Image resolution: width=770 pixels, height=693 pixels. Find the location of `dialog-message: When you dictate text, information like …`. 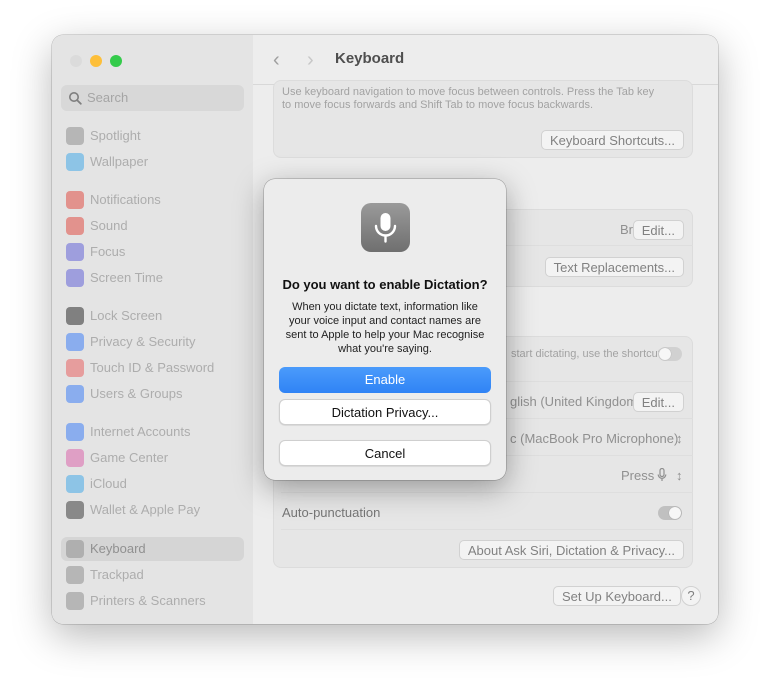

dialog-message: When you dictate text, information like … is located at coordinates (385, 328).